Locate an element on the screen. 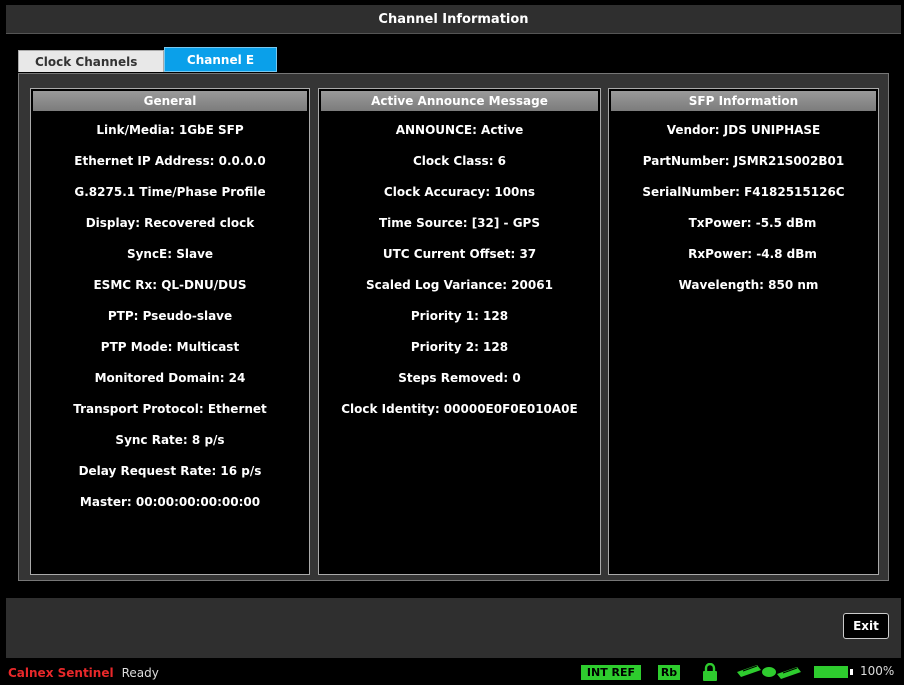  window-title-bar: Channel Information is located at coordinates (453, 19).